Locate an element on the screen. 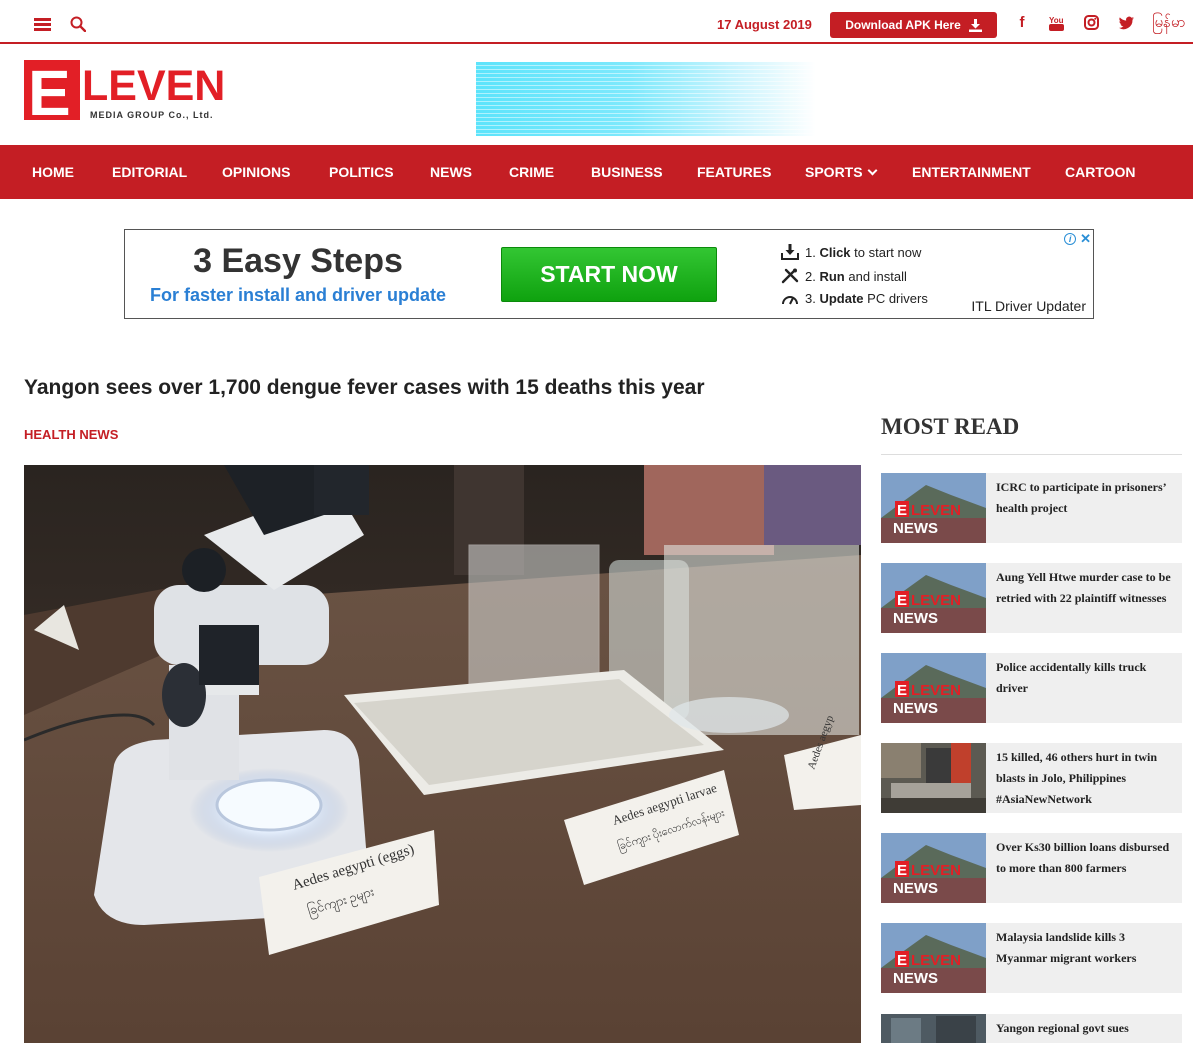 This screenshot has height=1043, width=1193. current-date: 17 August 2019 is located at coordinates (764, 24).